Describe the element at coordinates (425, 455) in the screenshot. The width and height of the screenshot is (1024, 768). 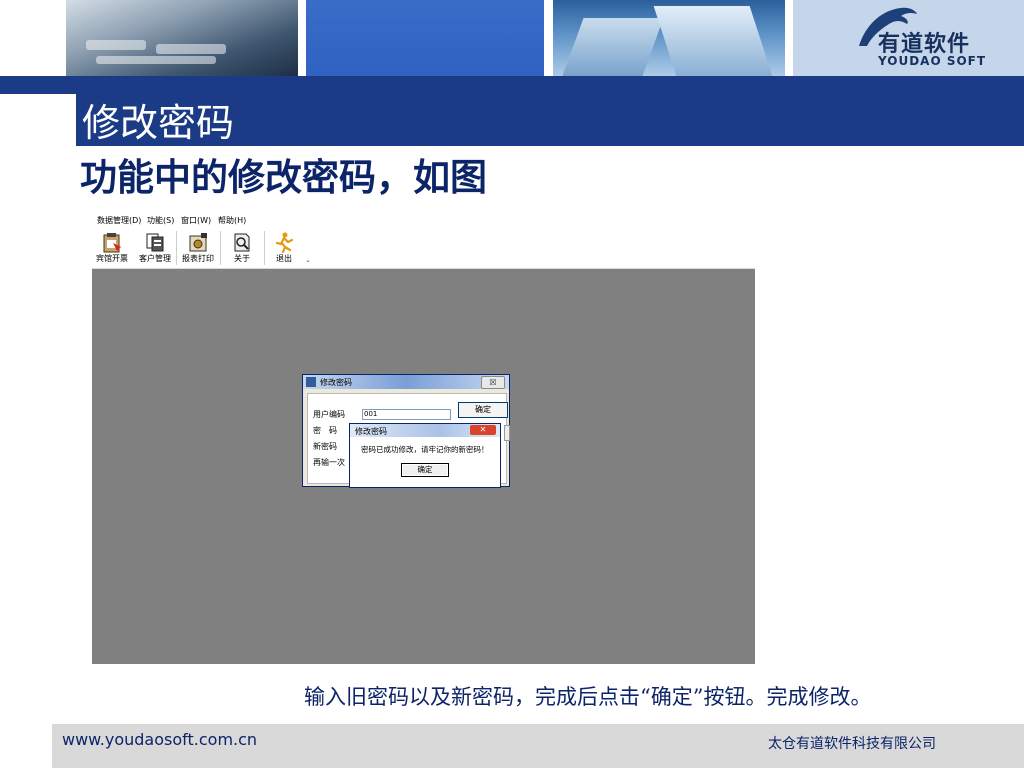
I see `success-message-box: 修改密码 ✕ 密码已成功修改，请牢记你的新密码！ 确定` at that location.